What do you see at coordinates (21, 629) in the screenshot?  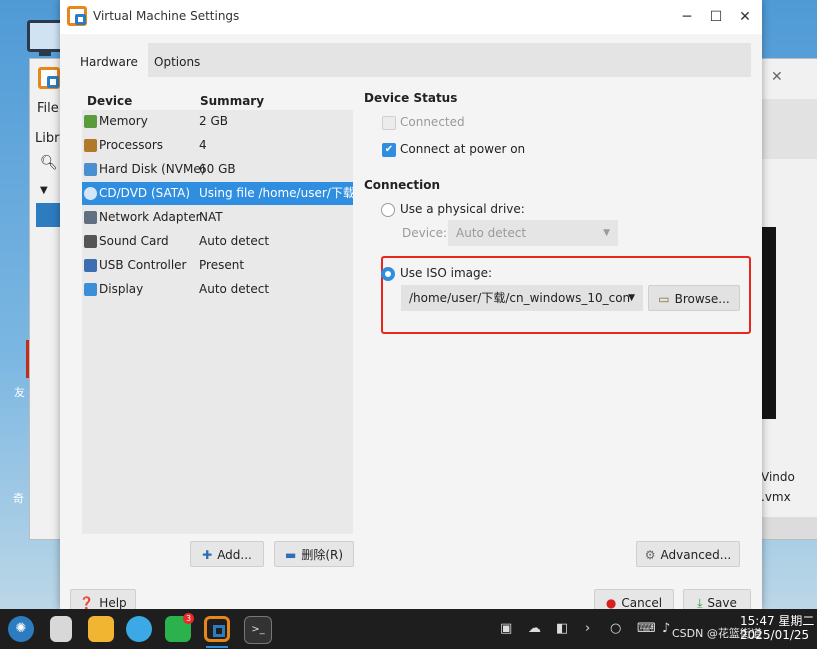 I see `start-menu-icon: ✺` at bounding box center [21, 629].